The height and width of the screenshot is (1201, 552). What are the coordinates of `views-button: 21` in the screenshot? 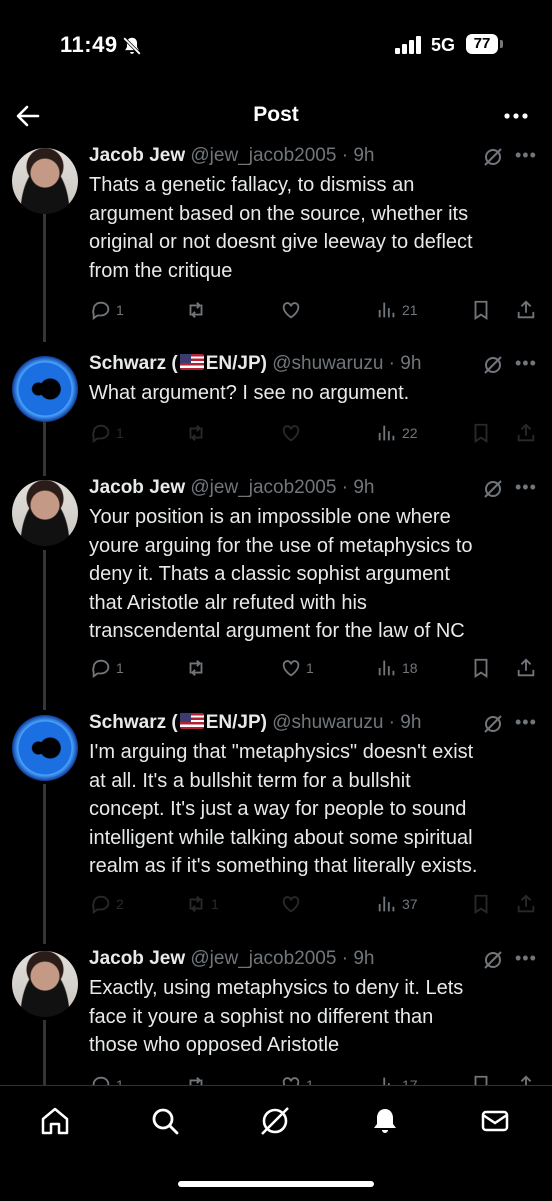 It's located at (397, 310).